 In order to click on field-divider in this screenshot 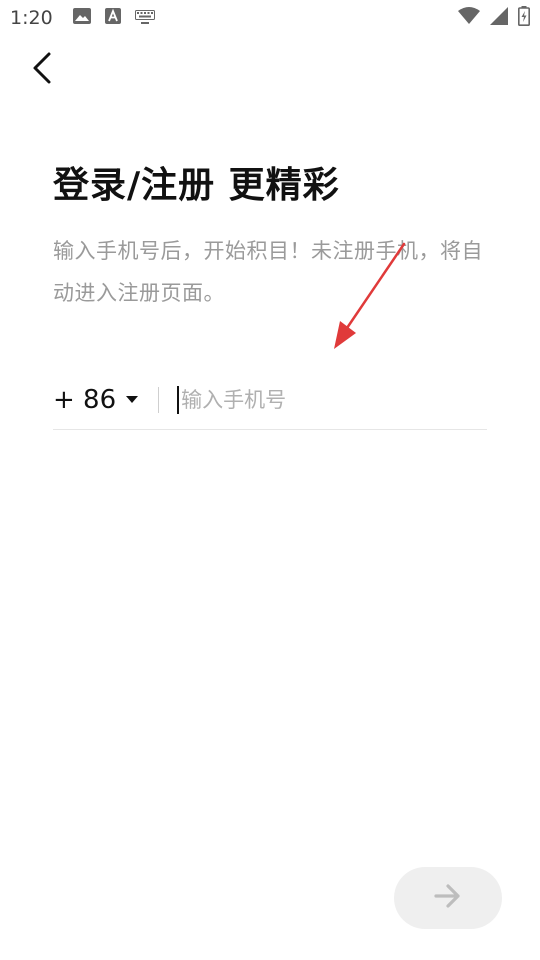, I will do `click(159, 399)`.